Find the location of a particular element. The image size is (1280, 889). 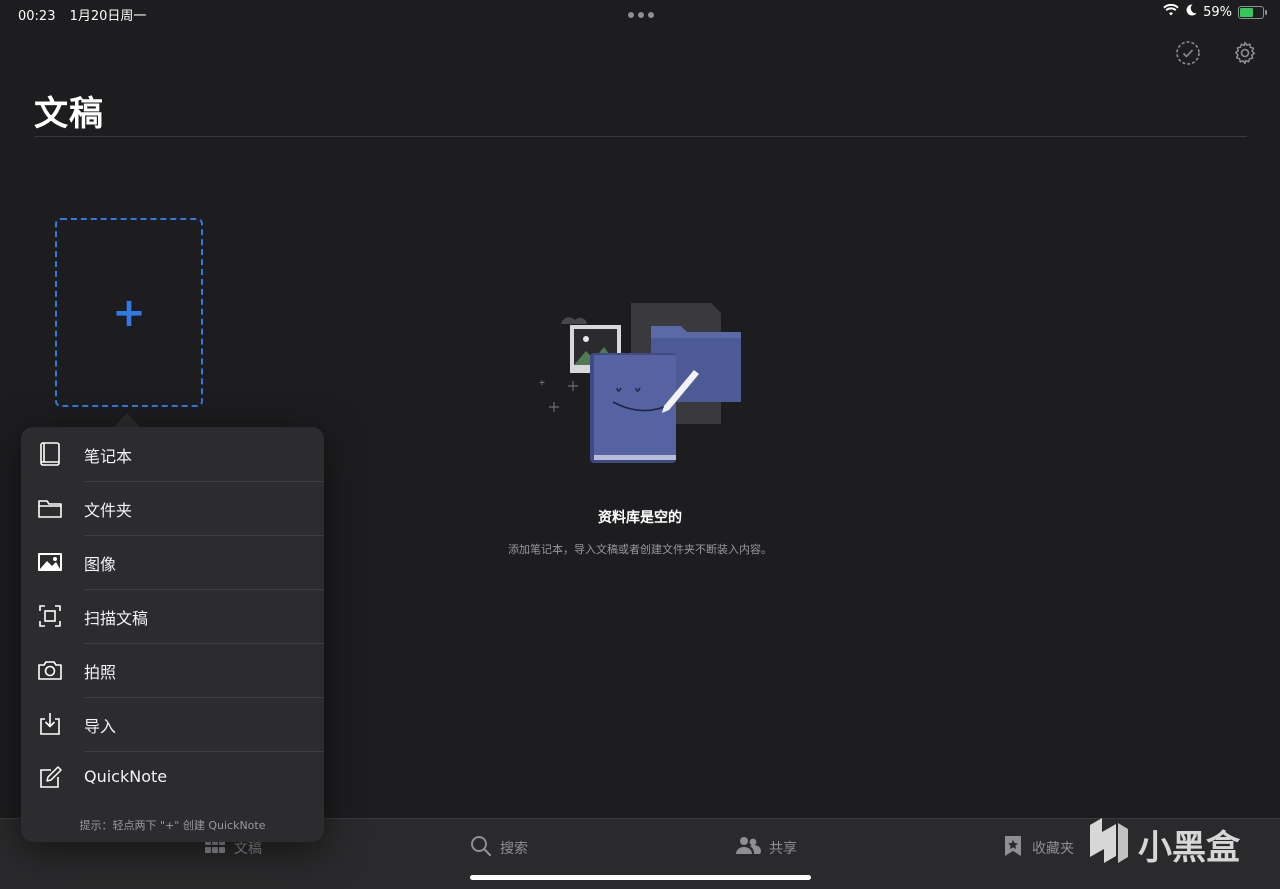

checkmark-circle-icon is located at coordinates (1188, 53).